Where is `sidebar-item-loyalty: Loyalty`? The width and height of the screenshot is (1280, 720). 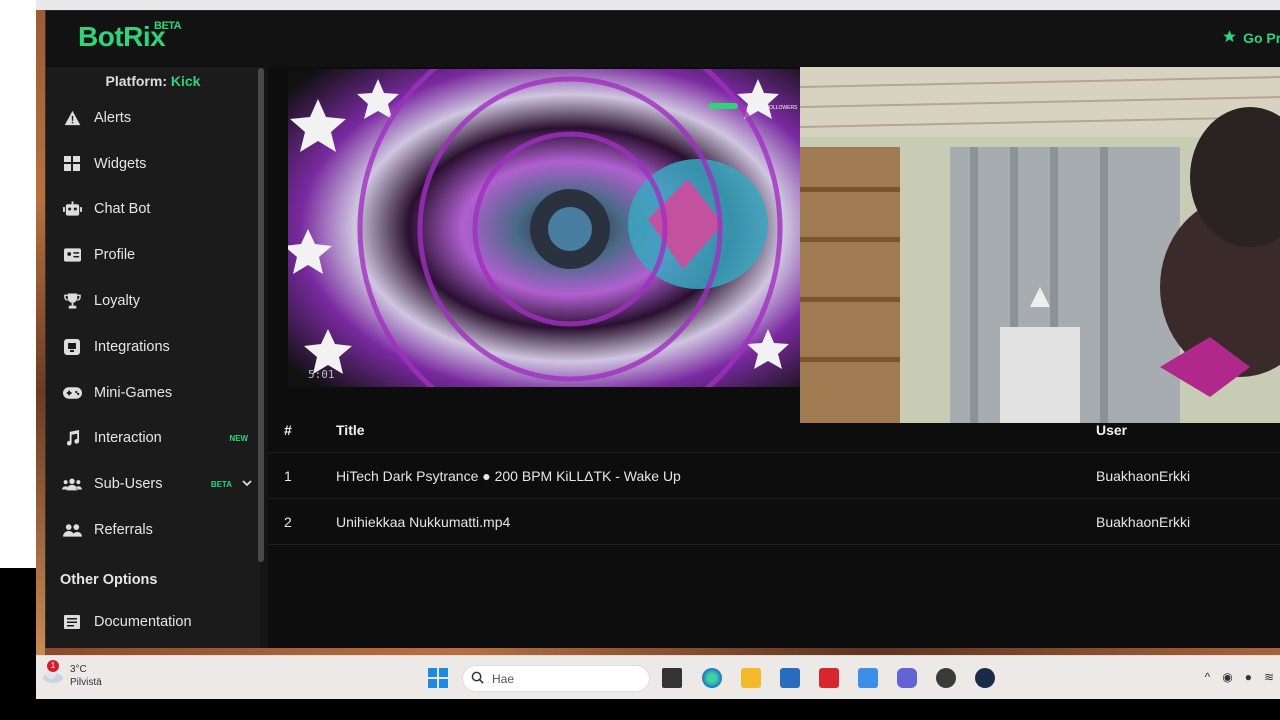
sidebar-item-loyalty: Loyalty is located at coordinates (153, 301).